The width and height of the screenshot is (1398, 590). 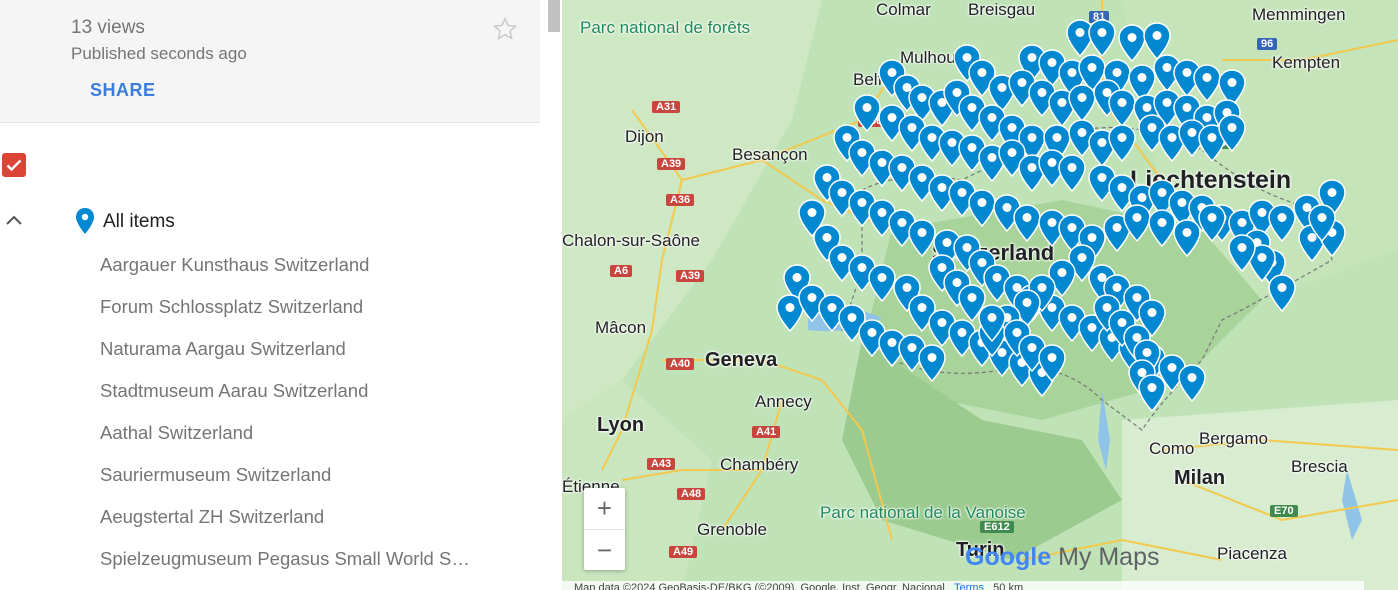 What do you see at coordinates (108, 27) in the screenshot?
I see `view-count: 13 views` at bounding box center [108, 27].